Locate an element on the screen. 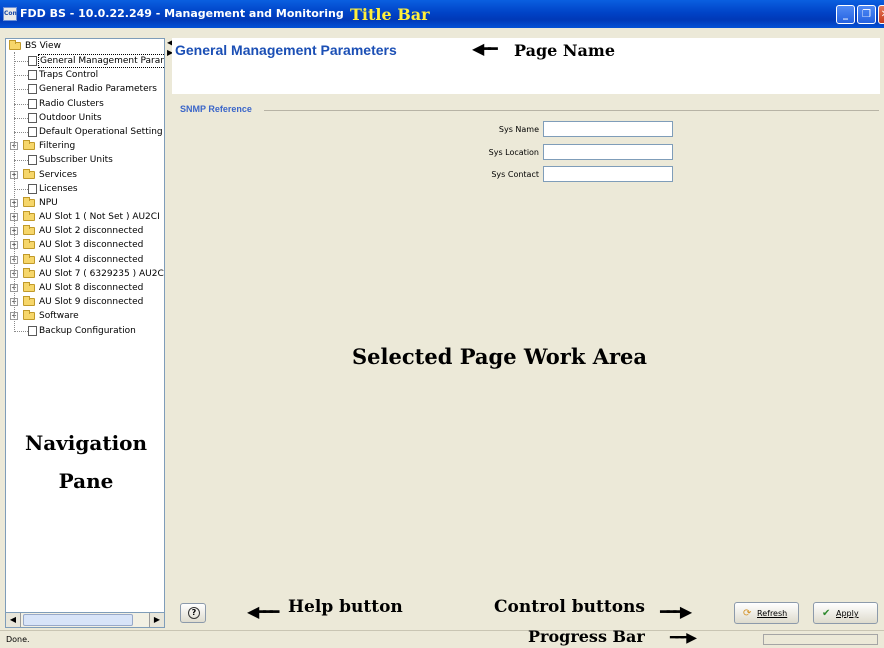 The image size is (884, 648). tree-item-label: AU Slot 9 disconnected is located at coordinates (91, 302).